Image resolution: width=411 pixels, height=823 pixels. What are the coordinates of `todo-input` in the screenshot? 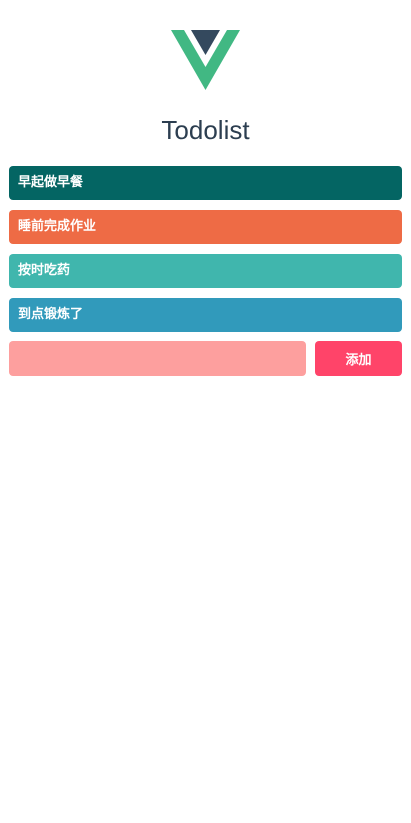 It's located at (157, 358).